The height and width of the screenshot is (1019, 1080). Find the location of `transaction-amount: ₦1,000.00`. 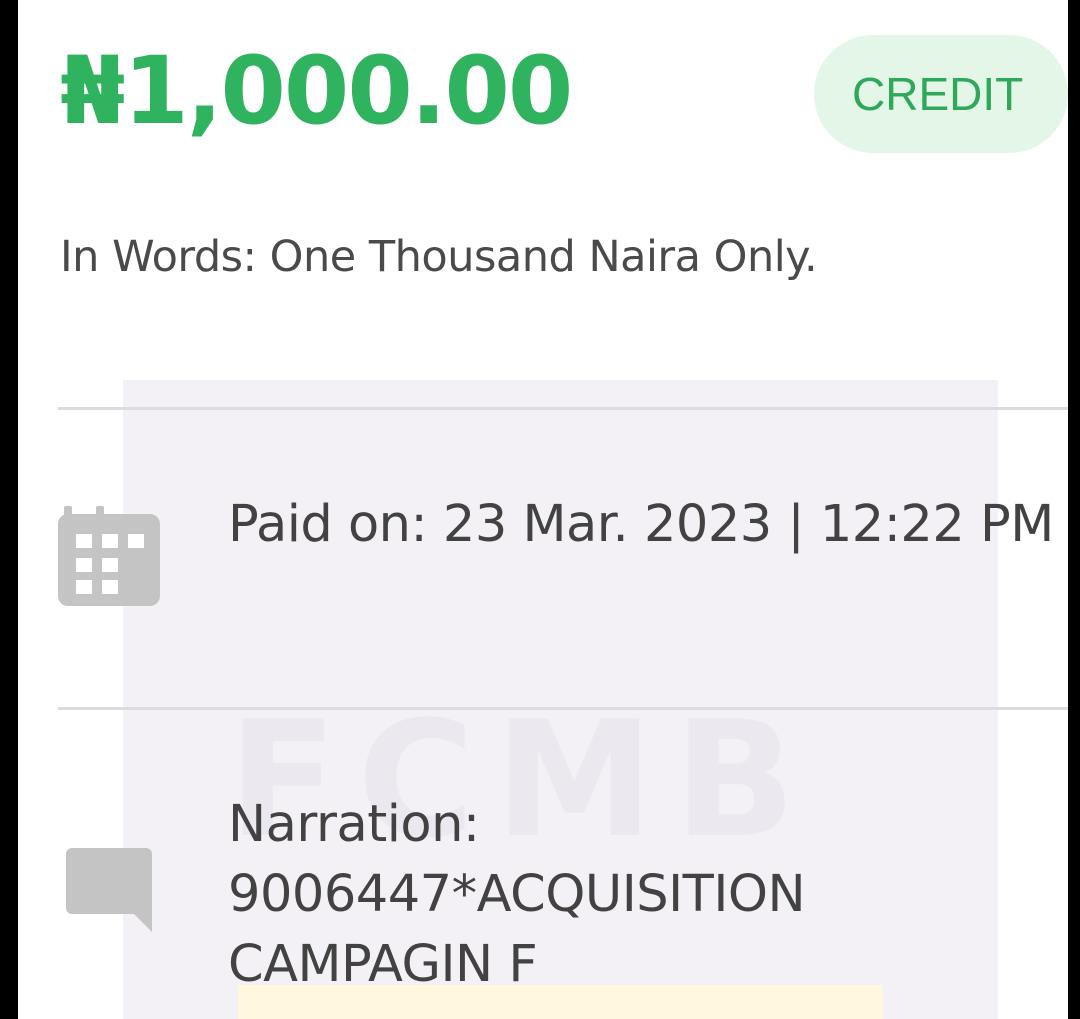

transaction-amount: ₦1,000.00 is located at coordinates (316, 91).